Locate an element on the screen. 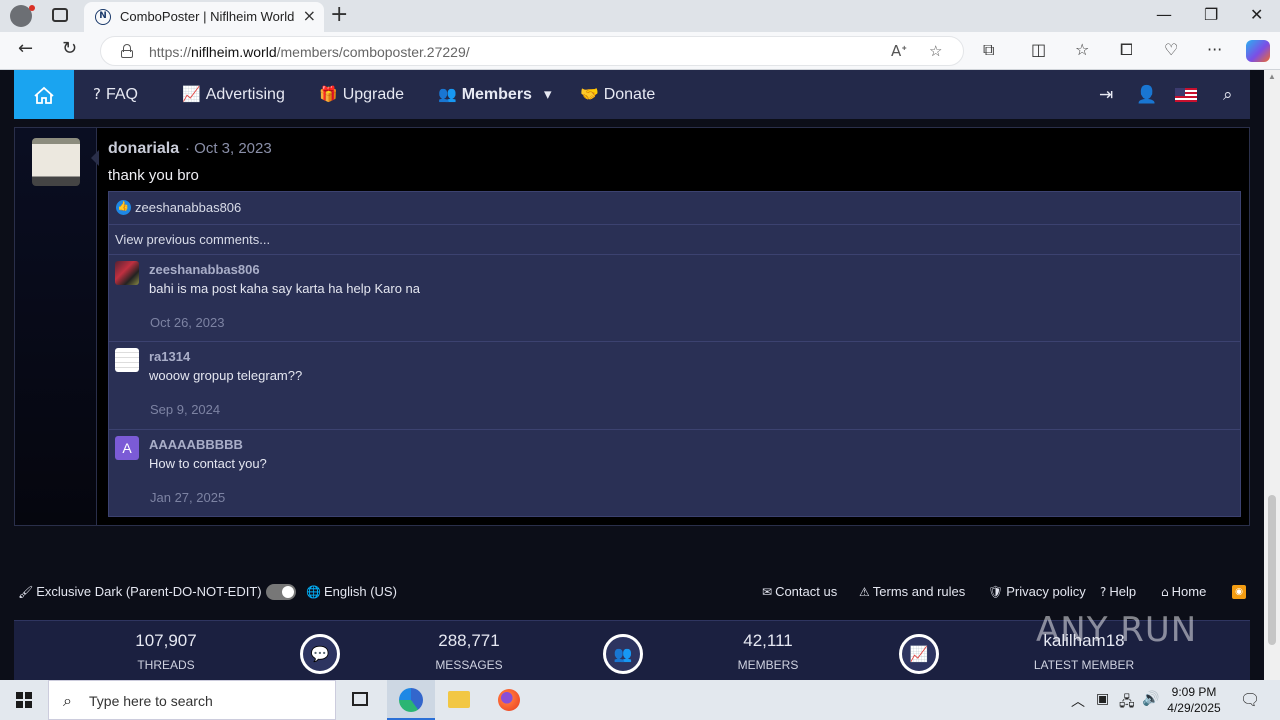 The image size is (1280, 720). more-menu-icon: ··· is located at coordinates (1214, 49).